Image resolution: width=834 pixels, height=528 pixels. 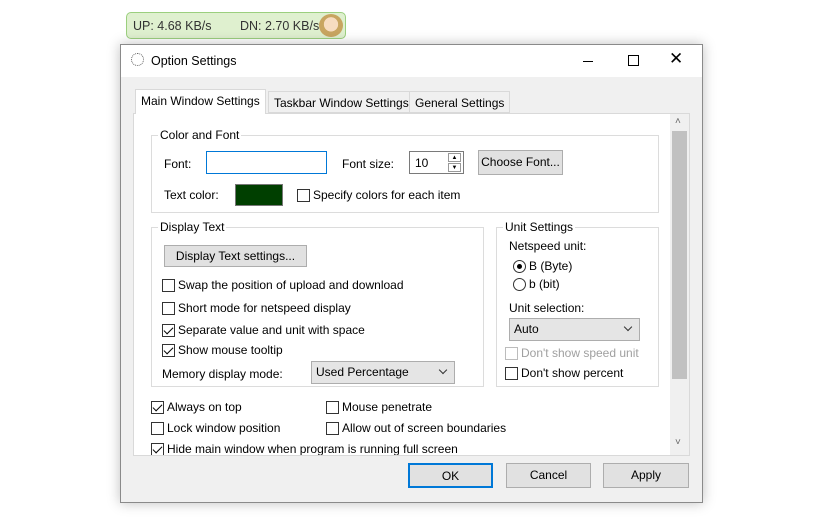 What do you see at coordinates (411, 61) in the screenshot?
I see `title-bar: Option Settings ✕` at bounding box center [411, 61].